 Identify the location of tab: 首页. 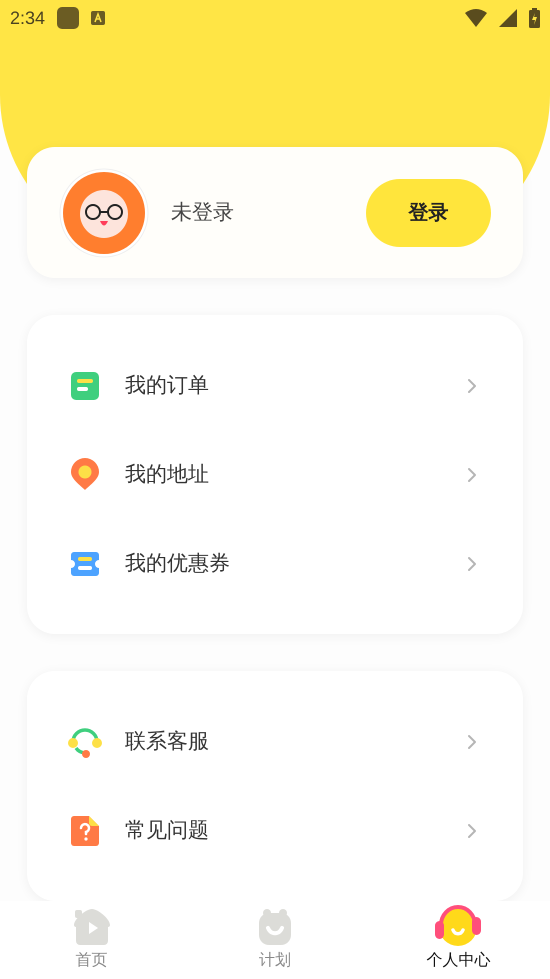
(92, 940).